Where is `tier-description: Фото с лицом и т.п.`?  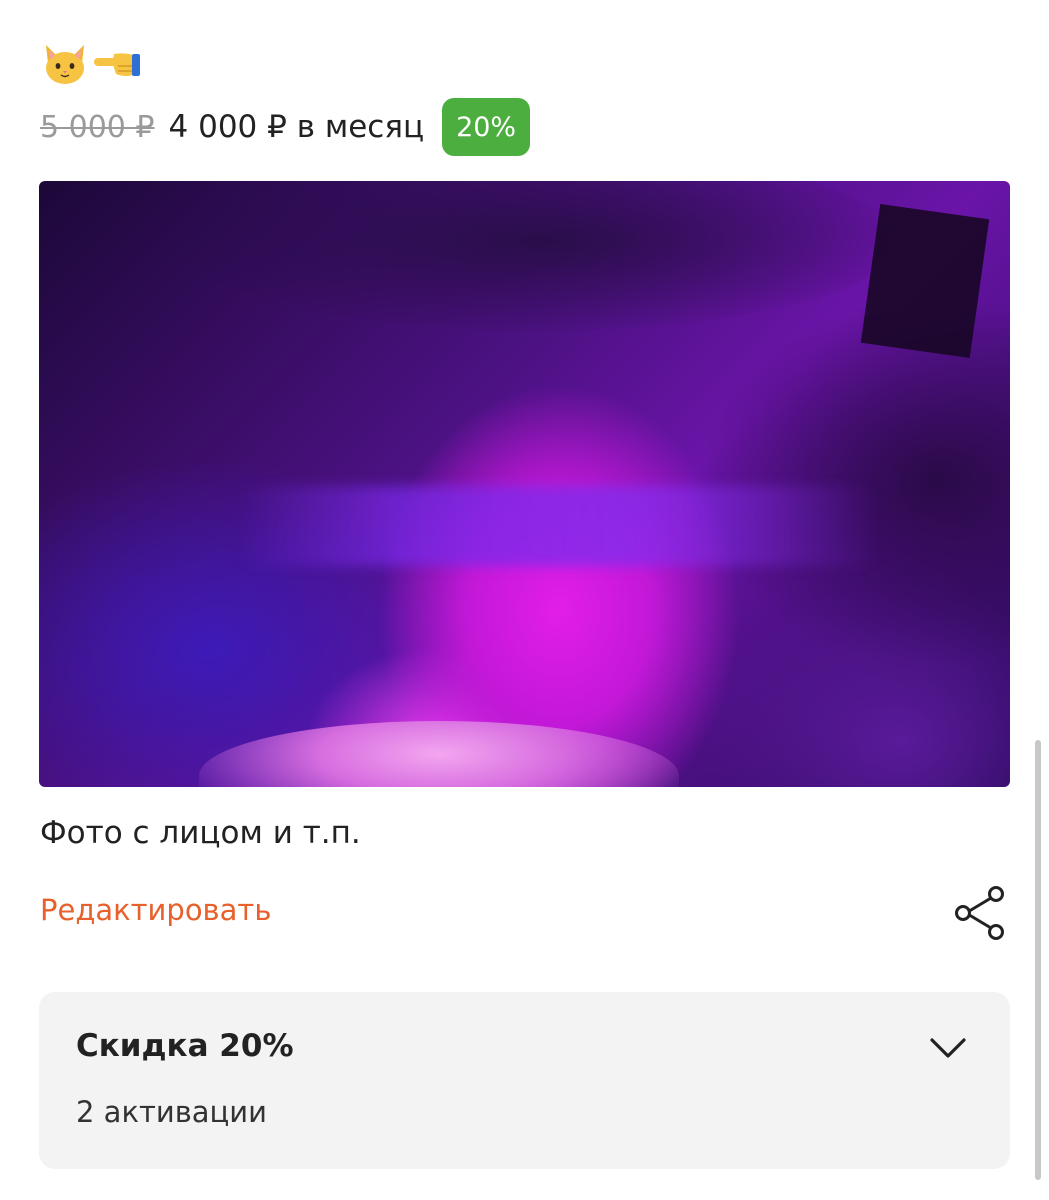 tier-description: Фото с лицом и т.п. is located at coordinates (200, 833).